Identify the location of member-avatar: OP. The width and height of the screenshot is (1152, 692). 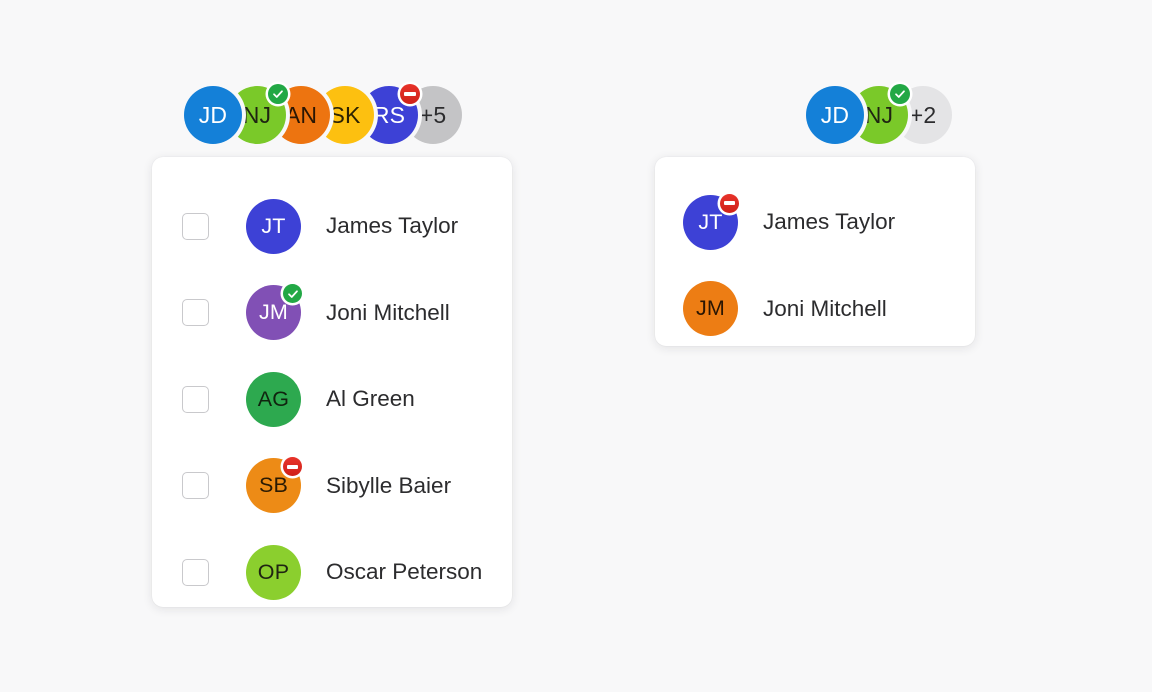
(273, 572).